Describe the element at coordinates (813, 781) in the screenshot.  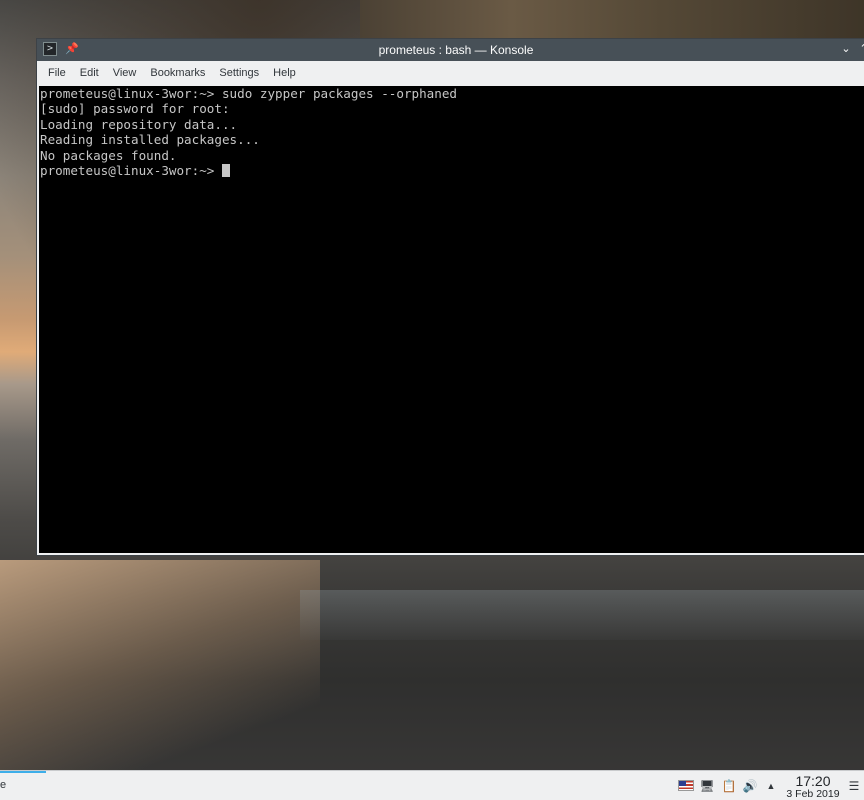
I see `clock-time: 17:20` at that location.